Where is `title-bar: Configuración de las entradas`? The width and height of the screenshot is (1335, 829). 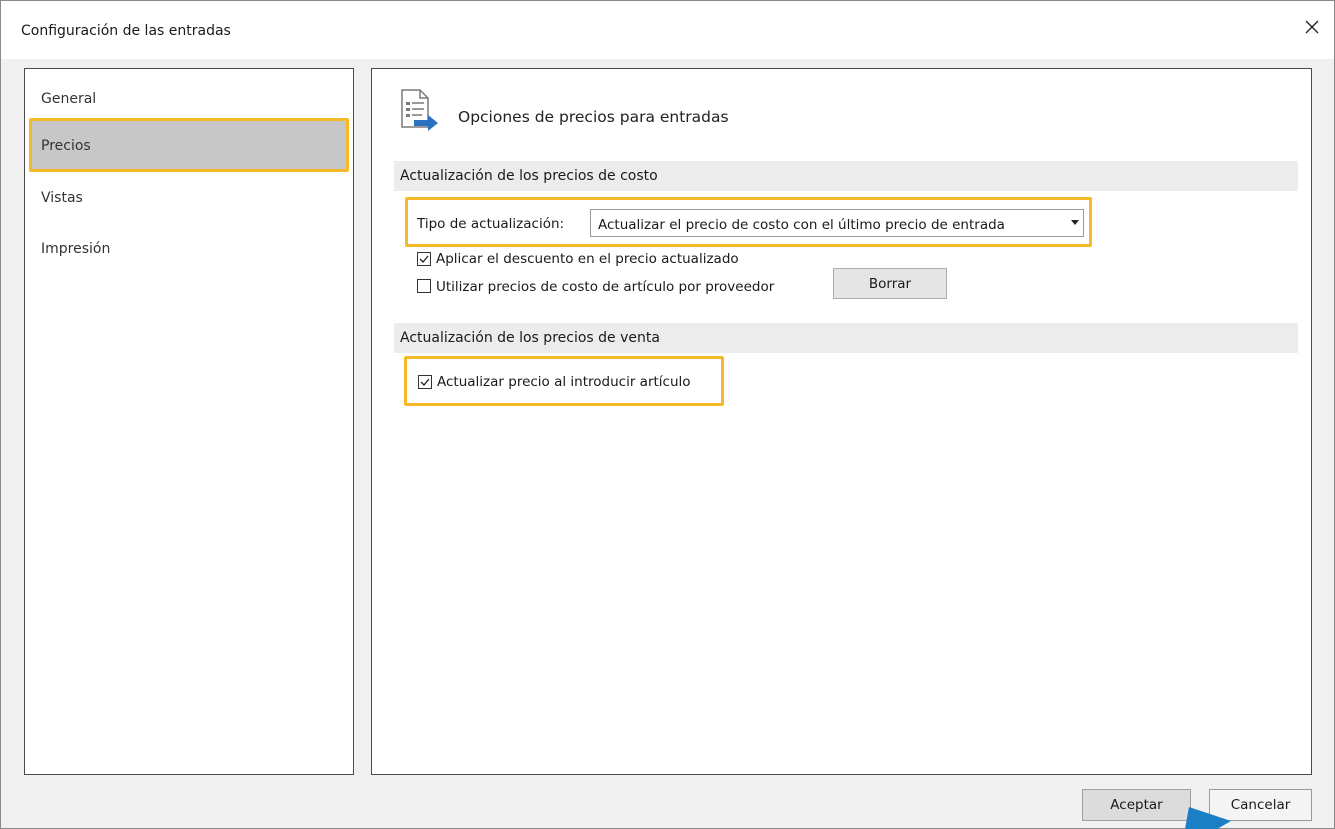 title-bar: Configuración de las entradas is located at coordinates (667, 30).